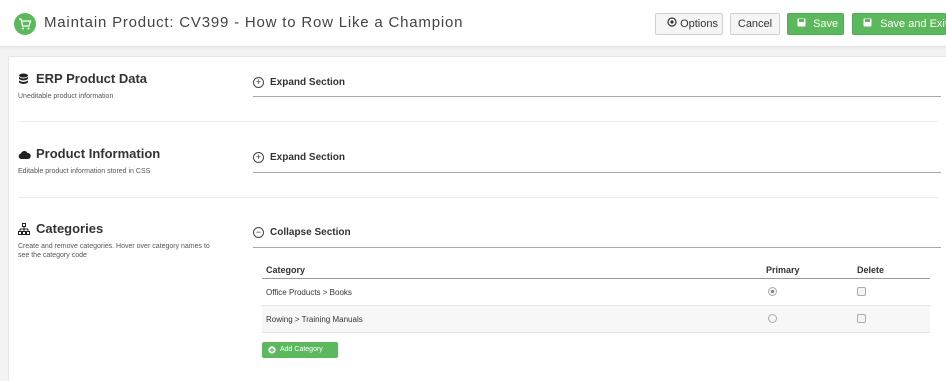 The image size is (946, 381). Describe the element at coordinates (913, 24) in the screenshot. I see `save-and-exit-label: Save and Exit` at that location.